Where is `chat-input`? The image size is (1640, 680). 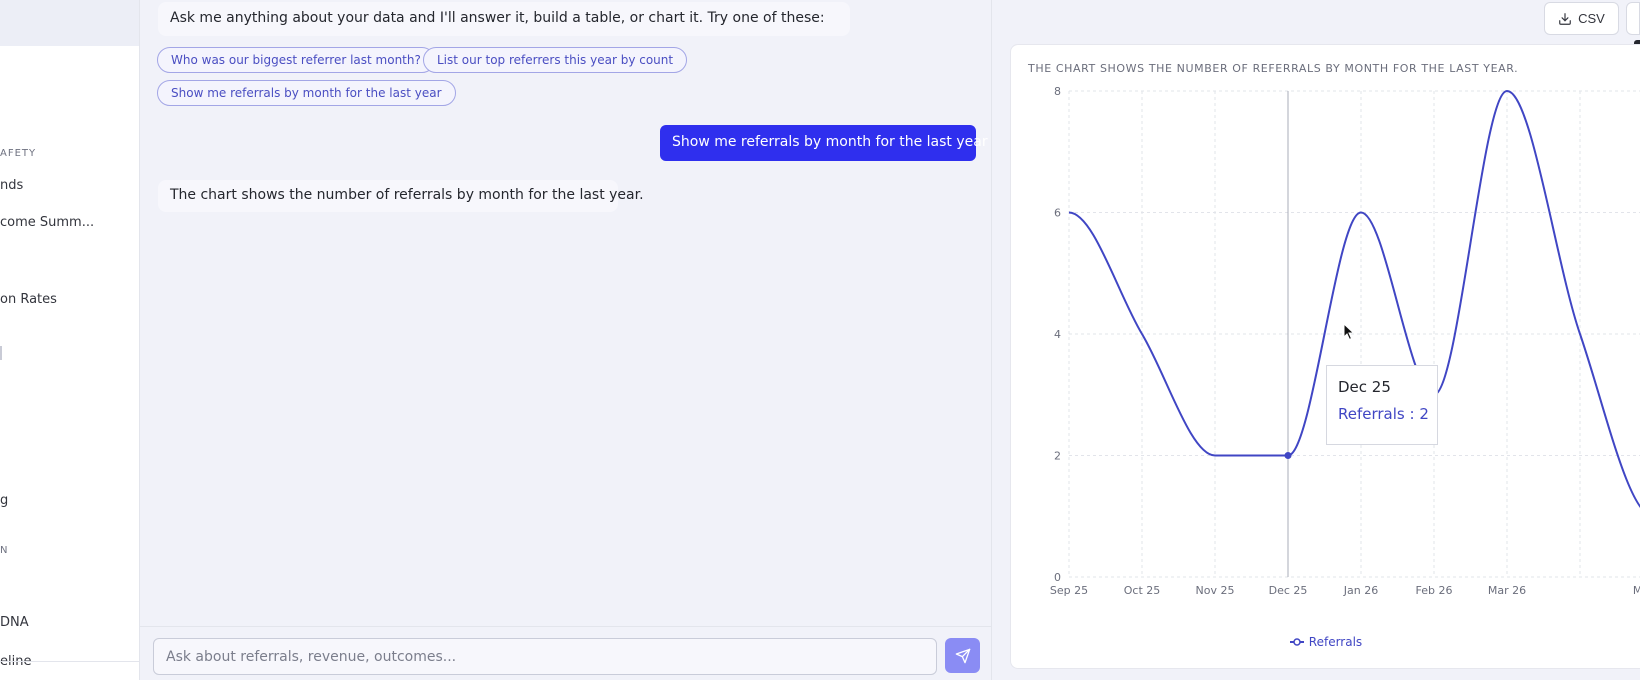 chat-input is located at coordinates (545, 656).